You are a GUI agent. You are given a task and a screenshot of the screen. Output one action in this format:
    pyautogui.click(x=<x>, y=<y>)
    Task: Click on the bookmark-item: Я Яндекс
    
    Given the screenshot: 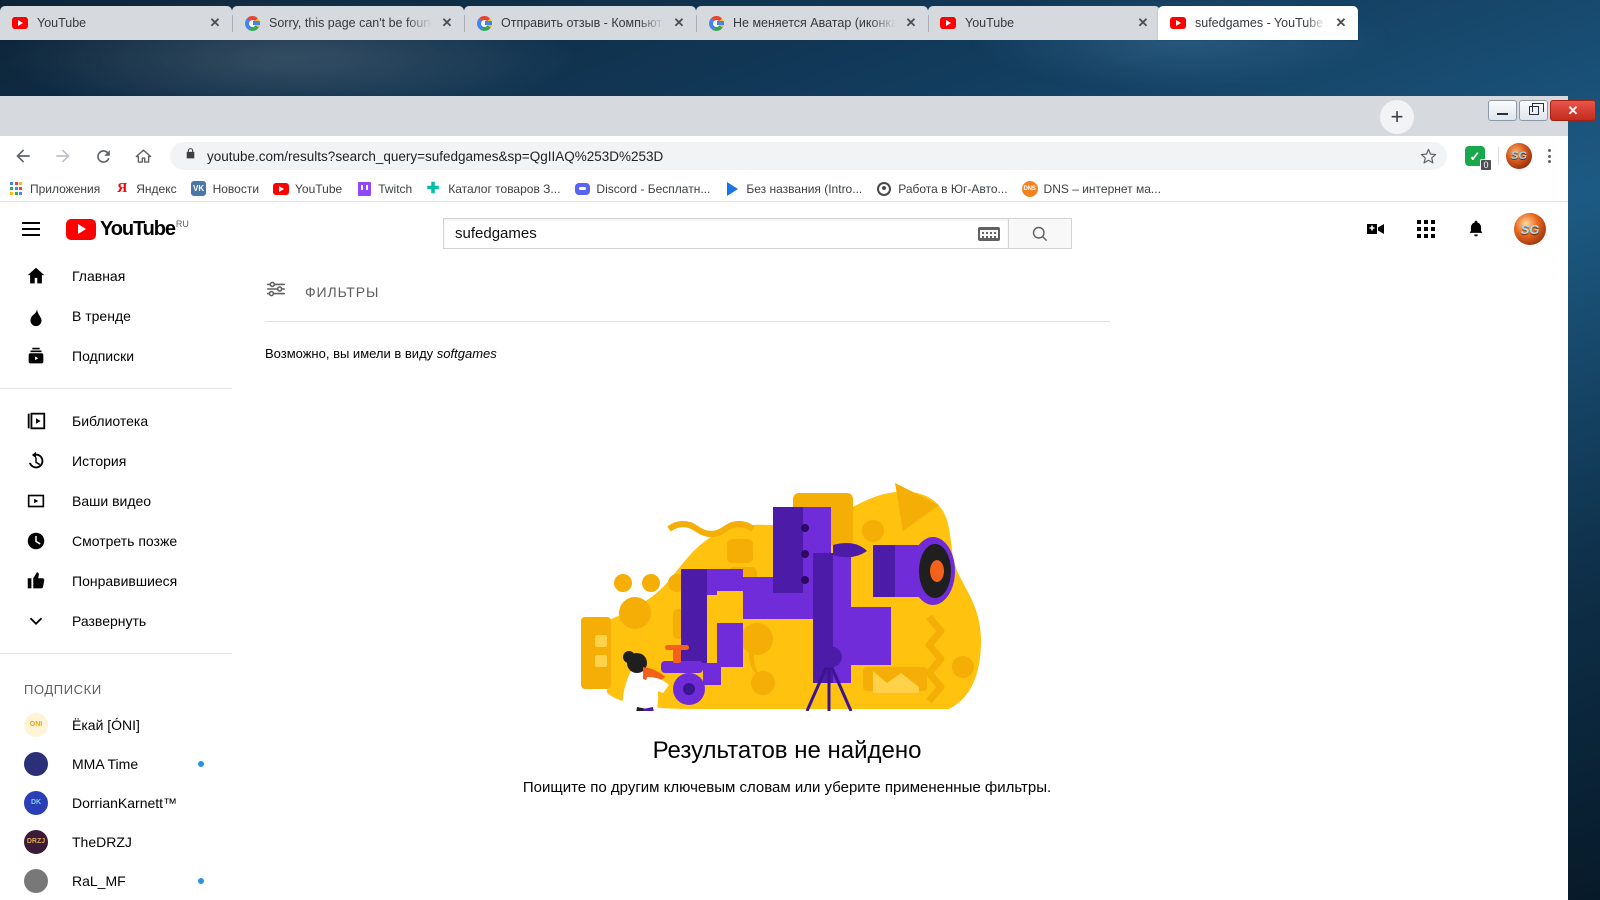 What is the action you would take?
    pyautogui.click(x=145, y=189)
    